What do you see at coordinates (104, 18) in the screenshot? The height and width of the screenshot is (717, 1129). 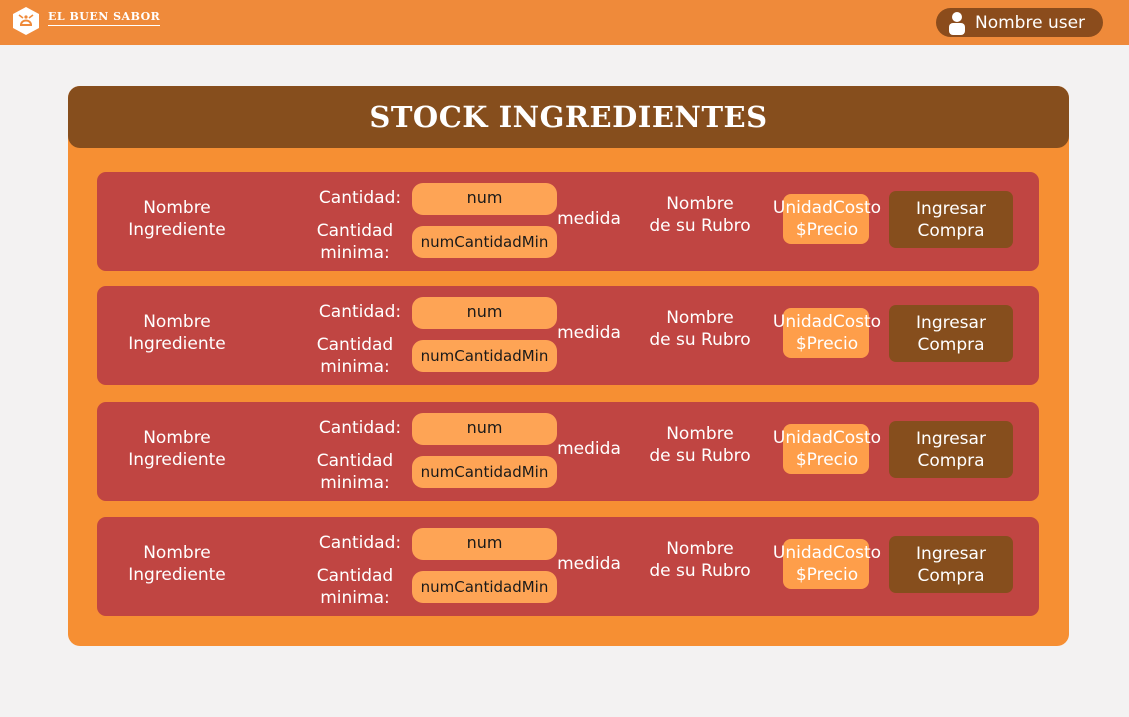 I see `brand-name: EL BUEN SABOR` at bounding box center [104, 18].